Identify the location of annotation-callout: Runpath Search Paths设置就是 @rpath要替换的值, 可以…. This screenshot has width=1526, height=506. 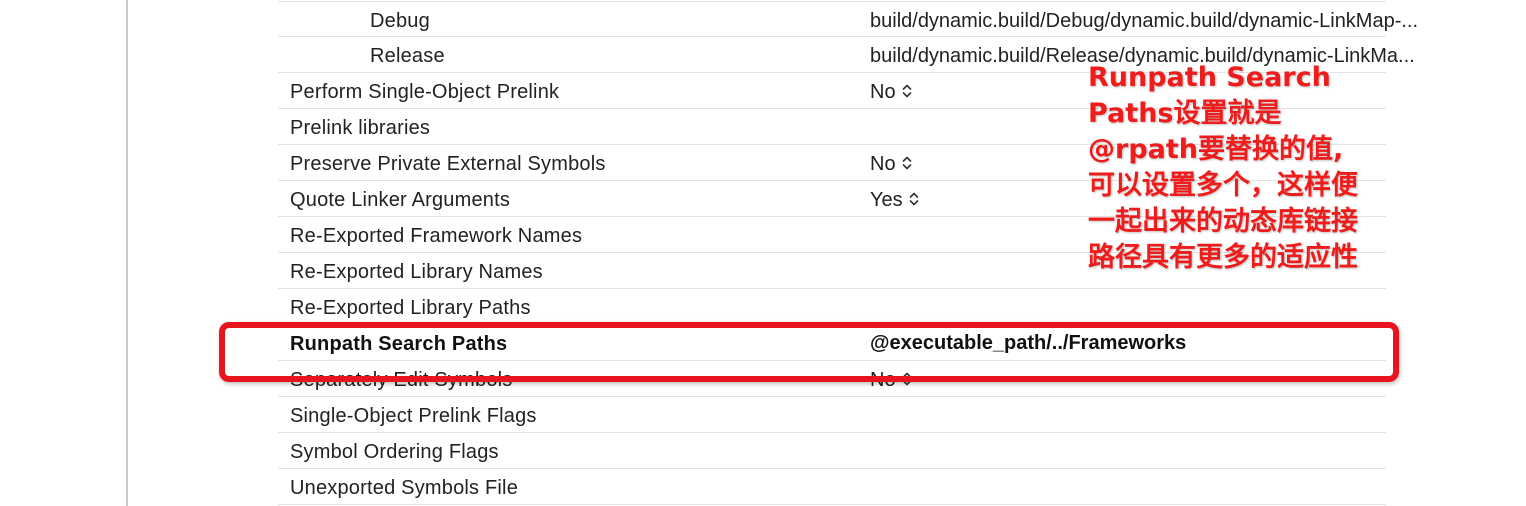
(1238, 168).